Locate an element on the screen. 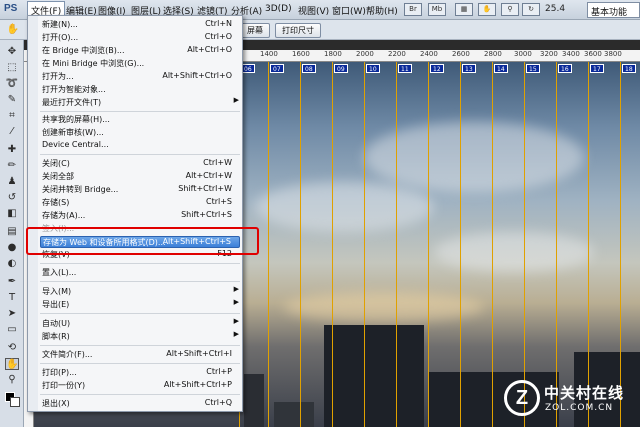  slice-label: 18 is located at coordinates (629, 68).